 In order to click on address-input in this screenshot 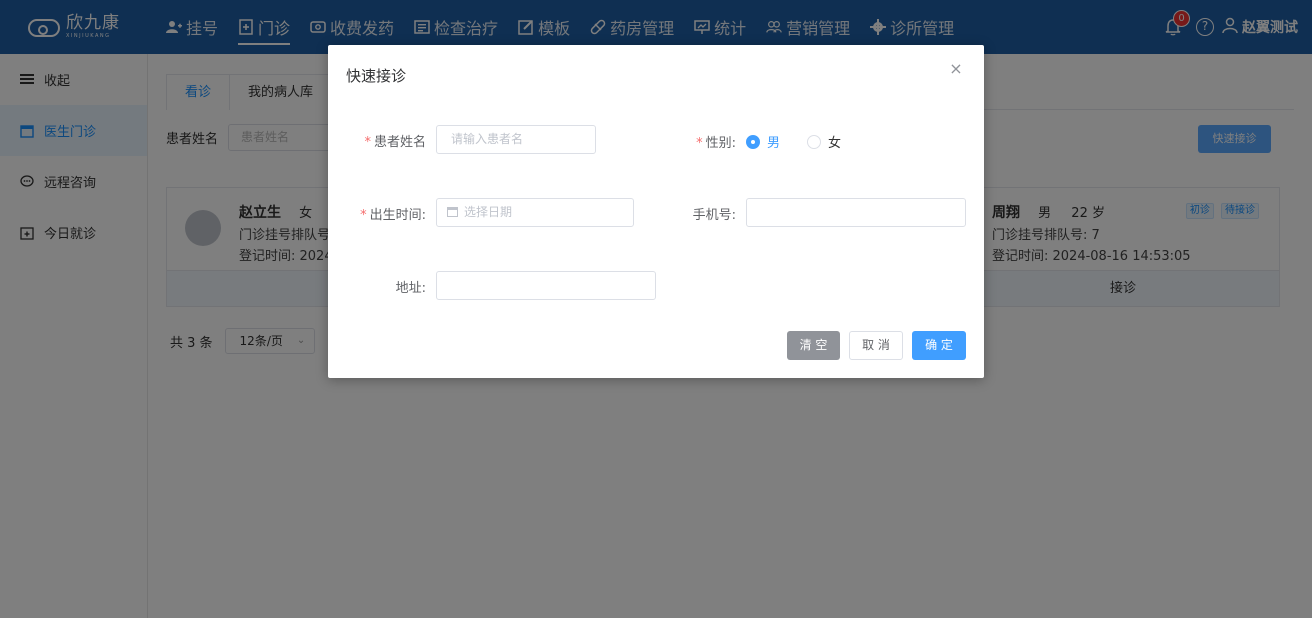, I will do `click(546, 285)`.